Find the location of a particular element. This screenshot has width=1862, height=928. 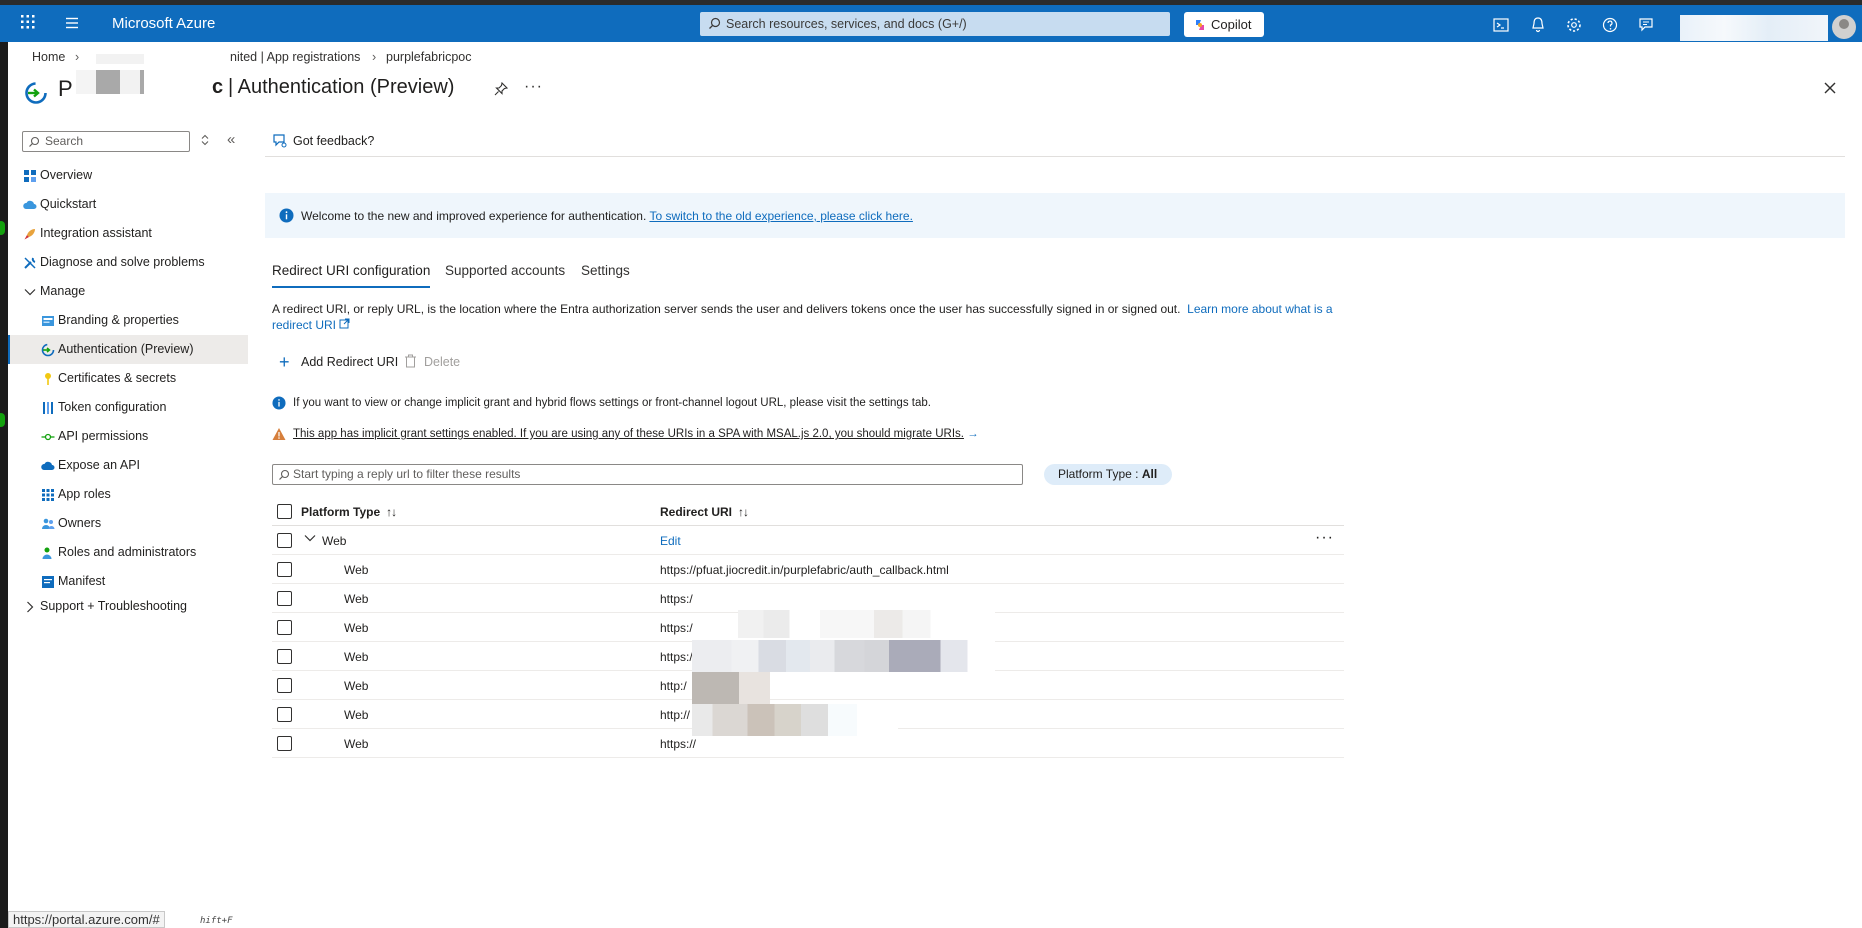

sidebar-item-quickstart: Quickstart is located at coordinates (128, 204).